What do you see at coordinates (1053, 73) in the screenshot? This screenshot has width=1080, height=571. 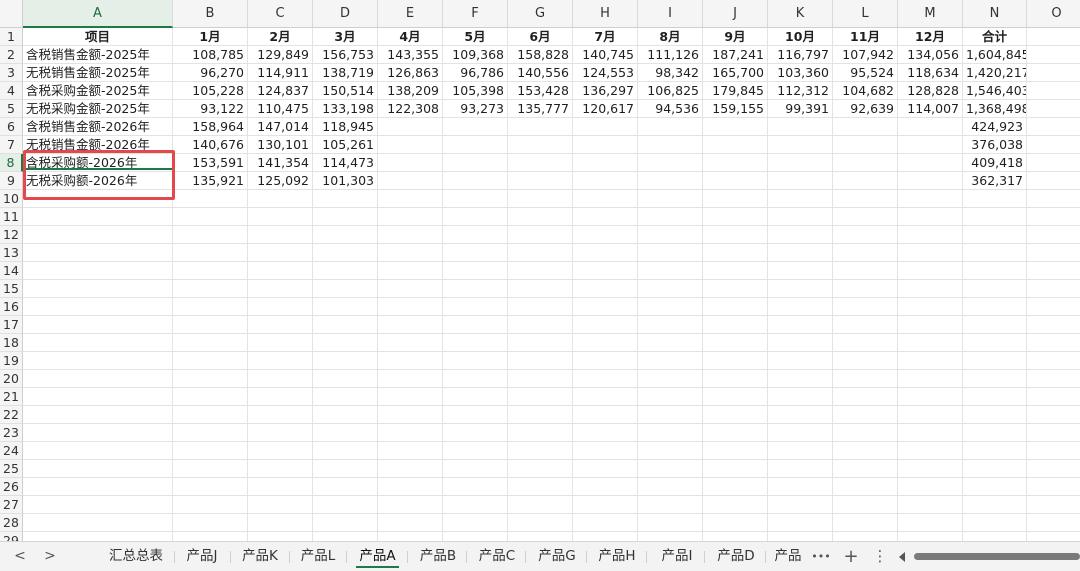 I see `cell-o3` at bounding box center [1053, 73].